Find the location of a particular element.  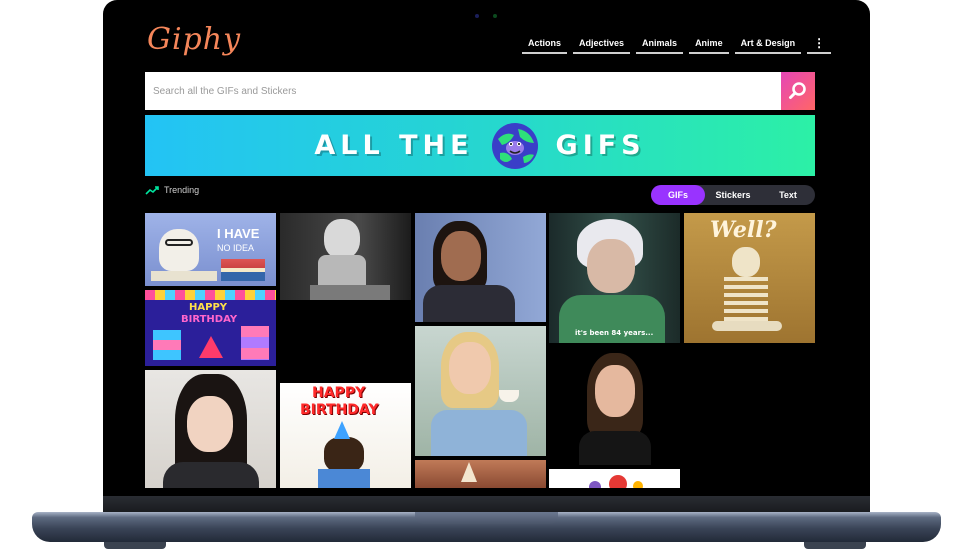

gif-thinking-boy is located at coordinates (345, 256).